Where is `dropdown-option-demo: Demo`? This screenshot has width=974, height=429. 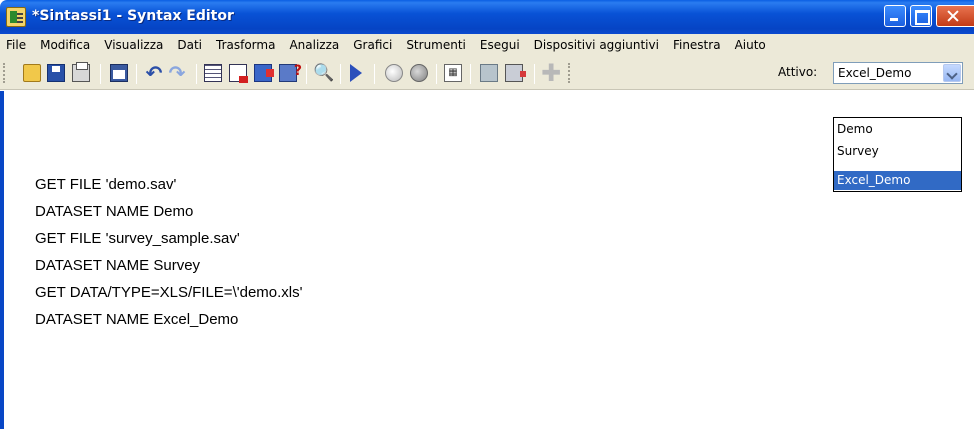 dropdown-option-demo: Demo is located at coordinates (897, 129).